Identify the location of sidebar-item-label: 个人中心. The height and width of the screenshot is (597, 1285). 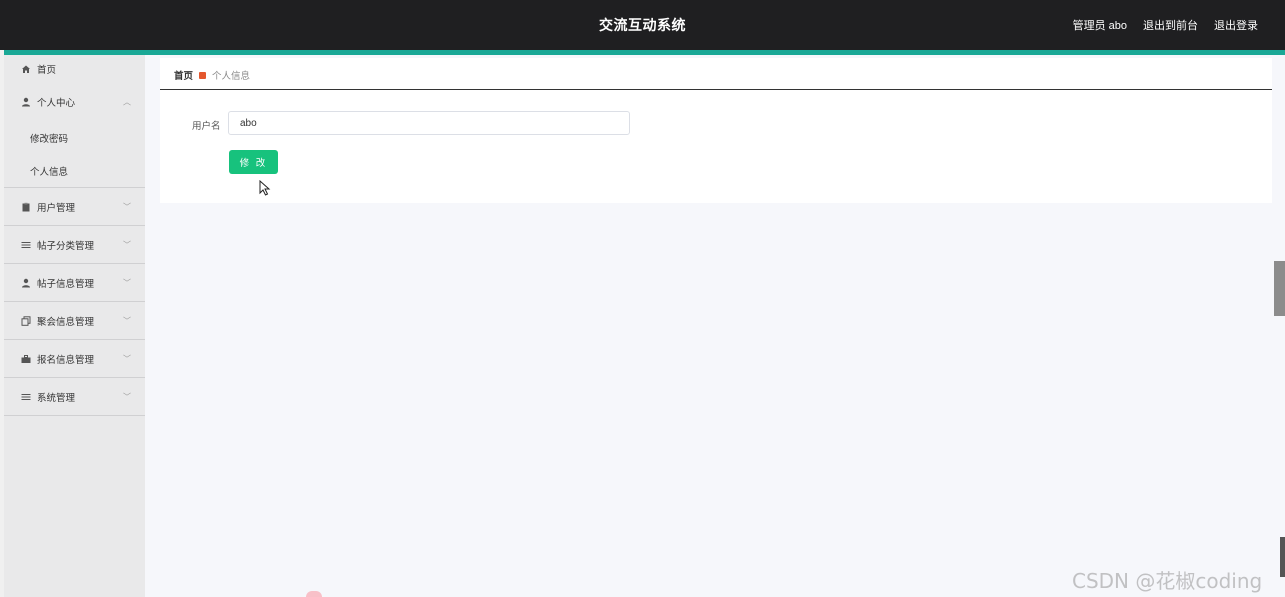
(56, 103).